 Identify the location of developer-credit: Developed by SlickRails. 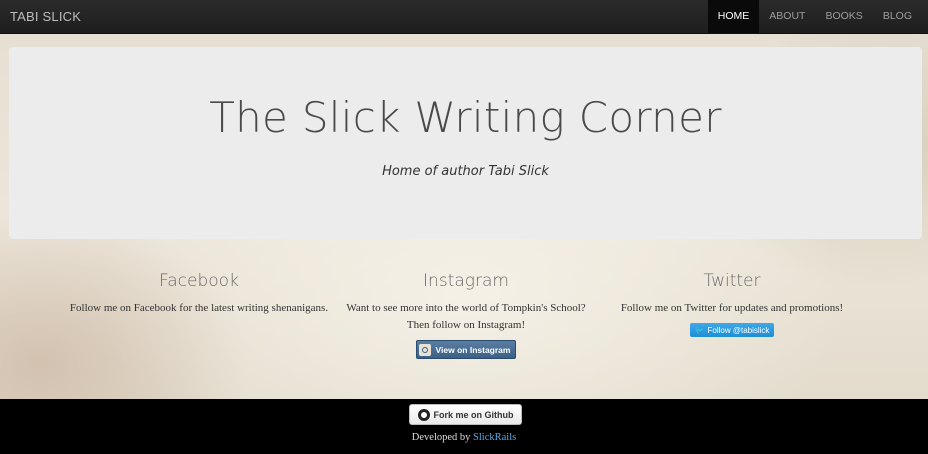
(464, 437).